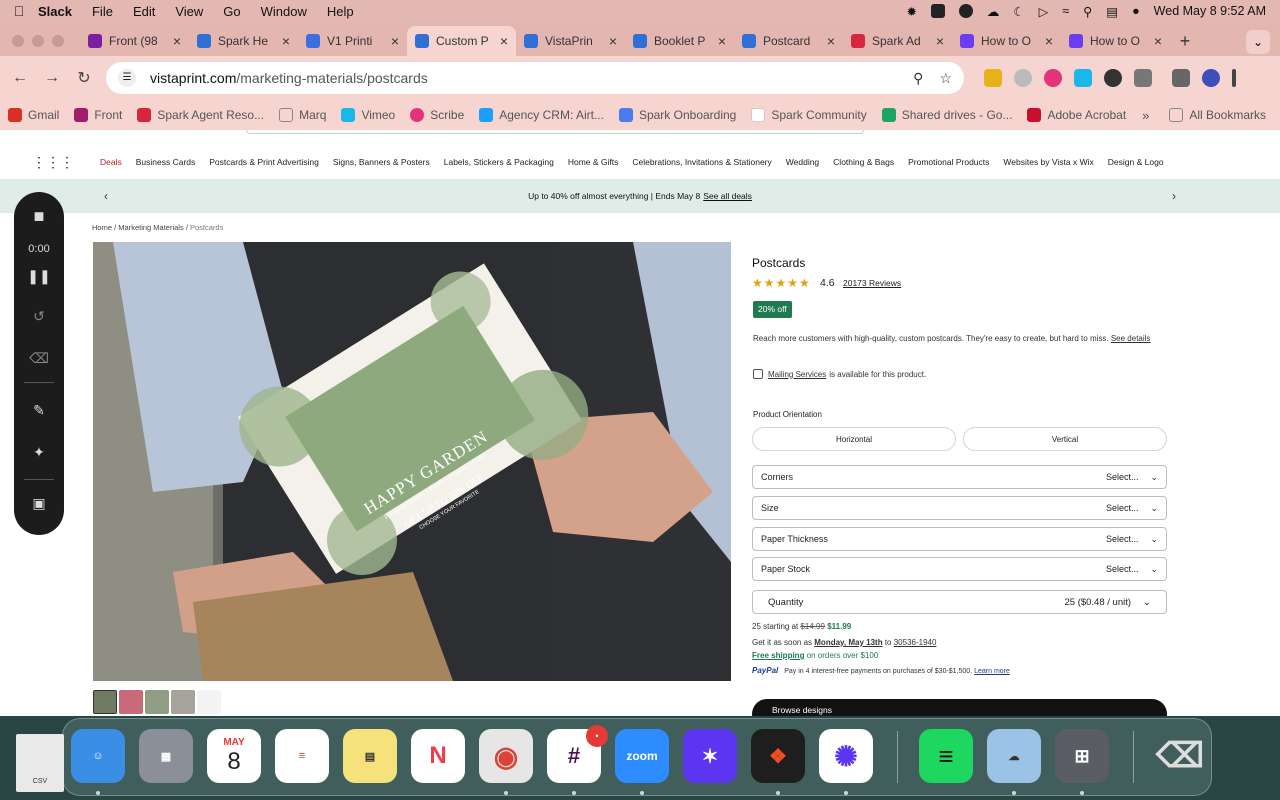 The width and height of the screenshot is (1280, 800). What do you see at coordinates (1083, 78) in the screenshot?
I see `vimeo-extension-icon` at bounding box center [1083, 78].